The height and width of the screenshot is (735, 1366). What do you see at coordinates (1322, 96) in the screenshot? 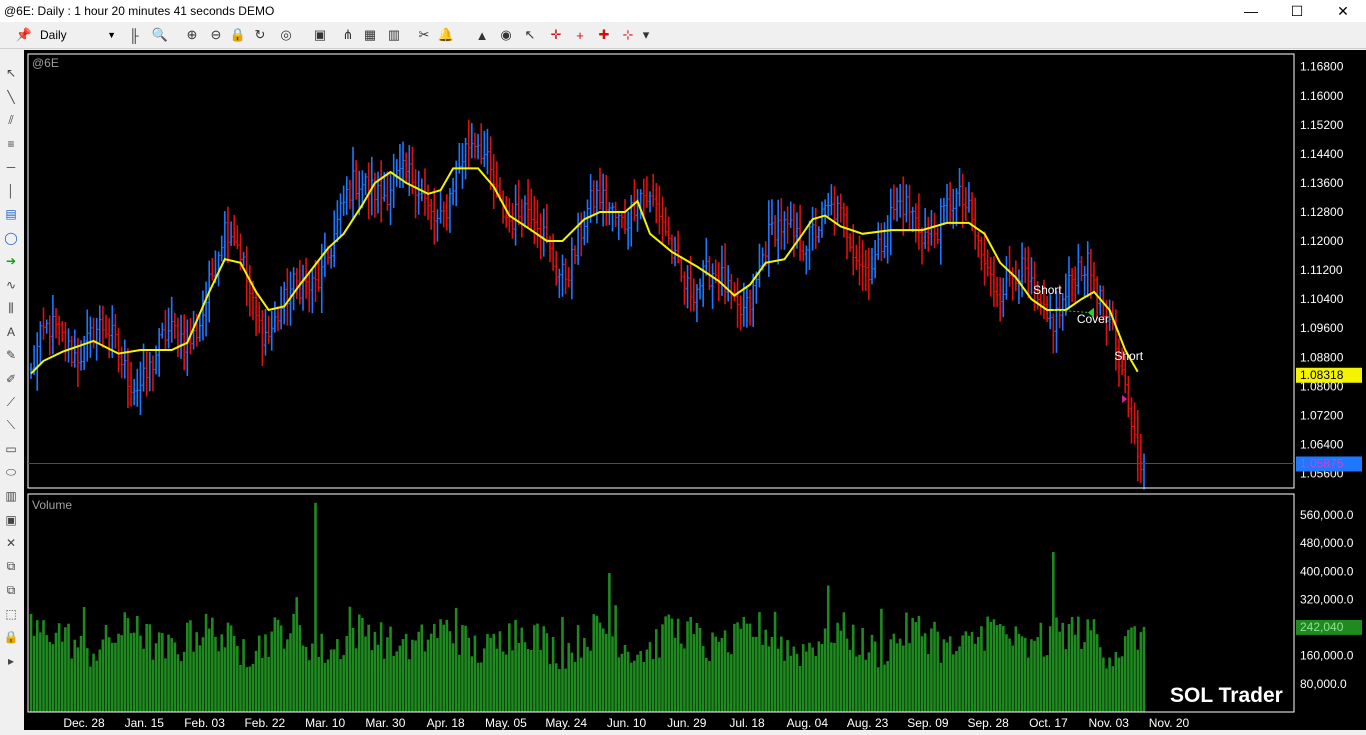
I see `price-tick-label: 1.16000` at bounding box center [1322, 96].